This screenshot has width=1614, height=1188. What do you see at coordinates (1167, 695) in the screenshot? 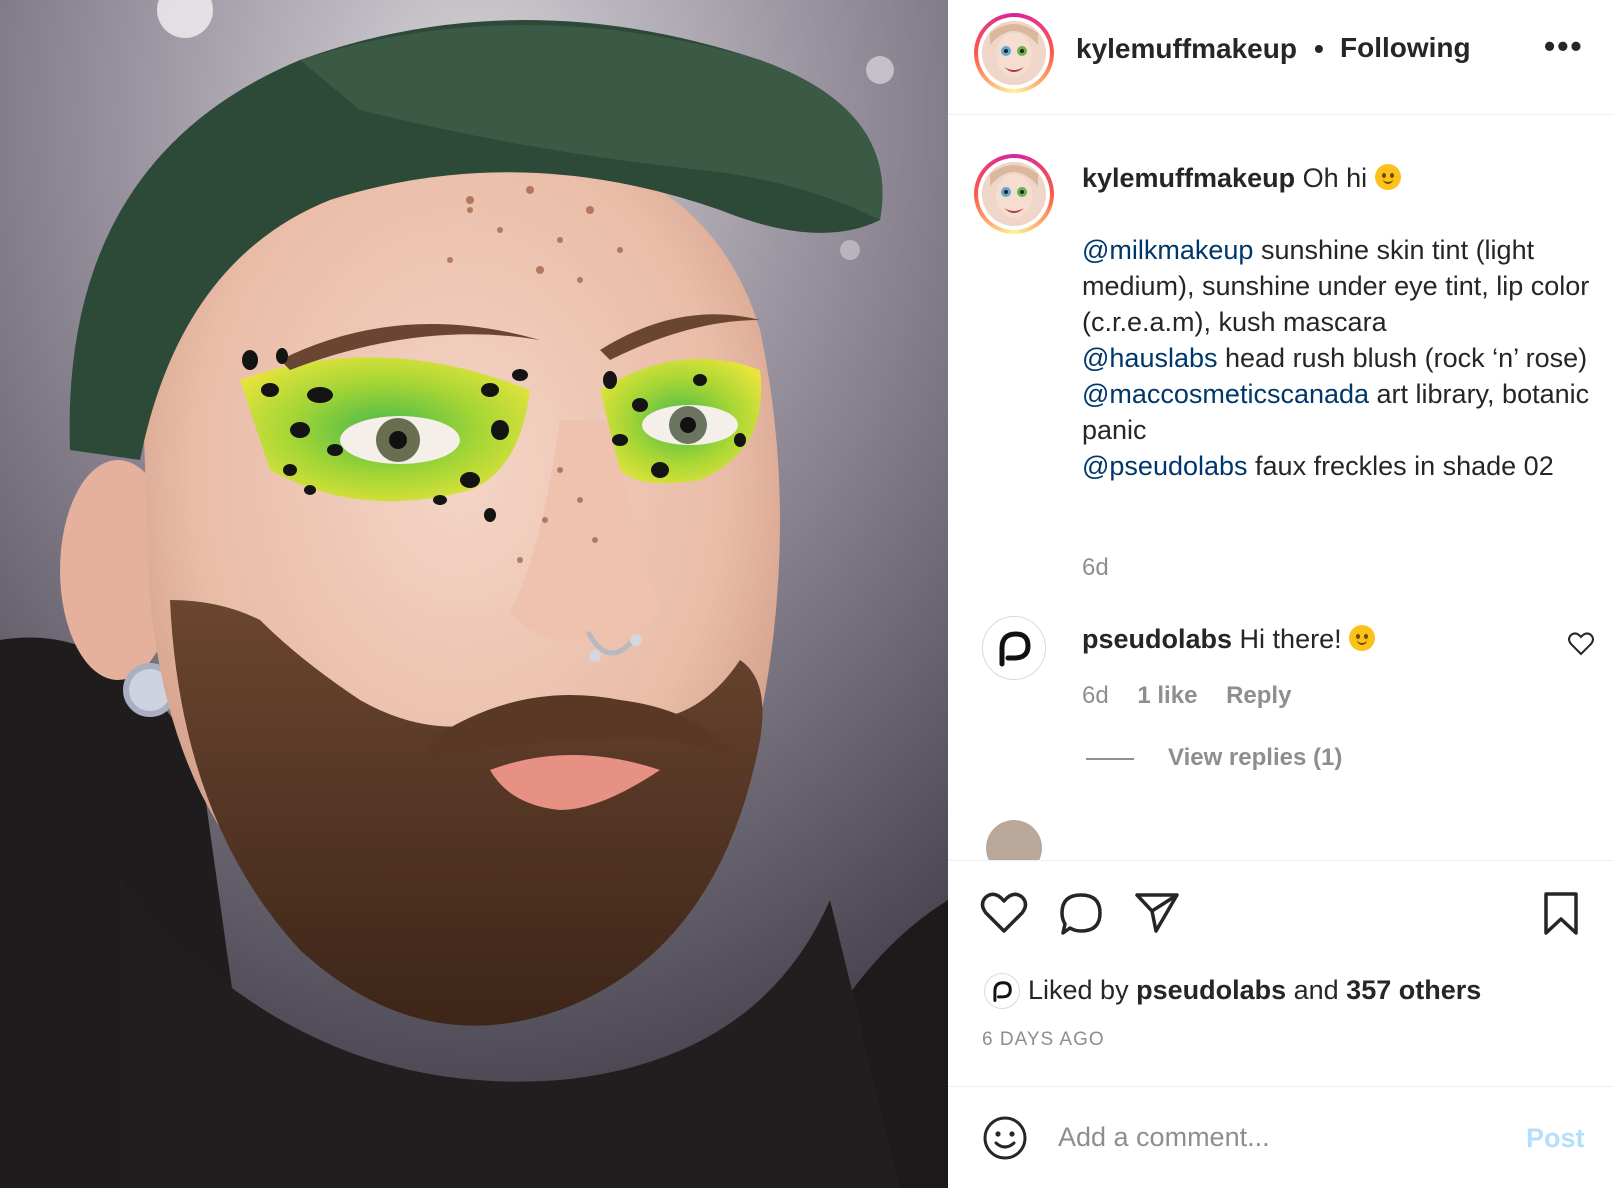
I see `comment-likes-count: 1 like` at bounding box center [1167, 695].